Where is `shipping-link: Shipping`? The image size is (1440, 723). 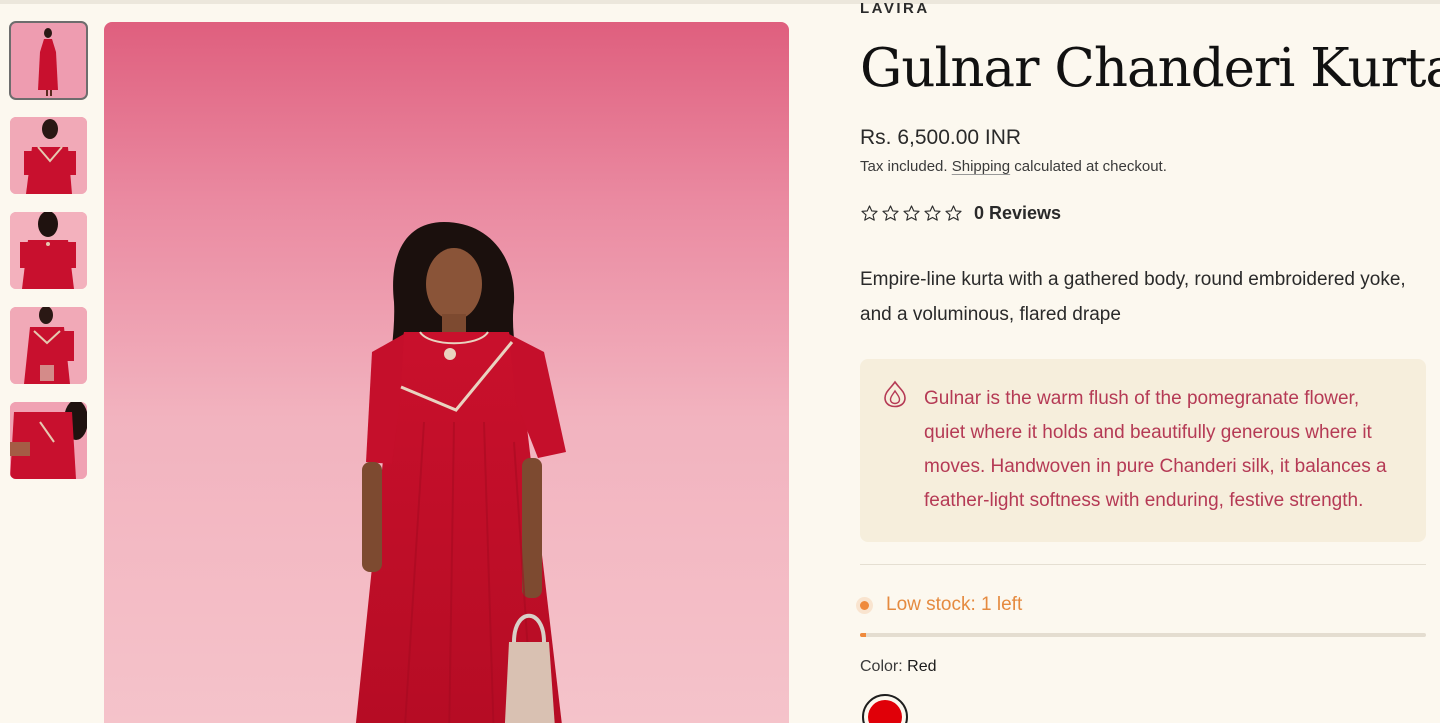 shipping-link: Shipping is located at coordinates (981, 166).